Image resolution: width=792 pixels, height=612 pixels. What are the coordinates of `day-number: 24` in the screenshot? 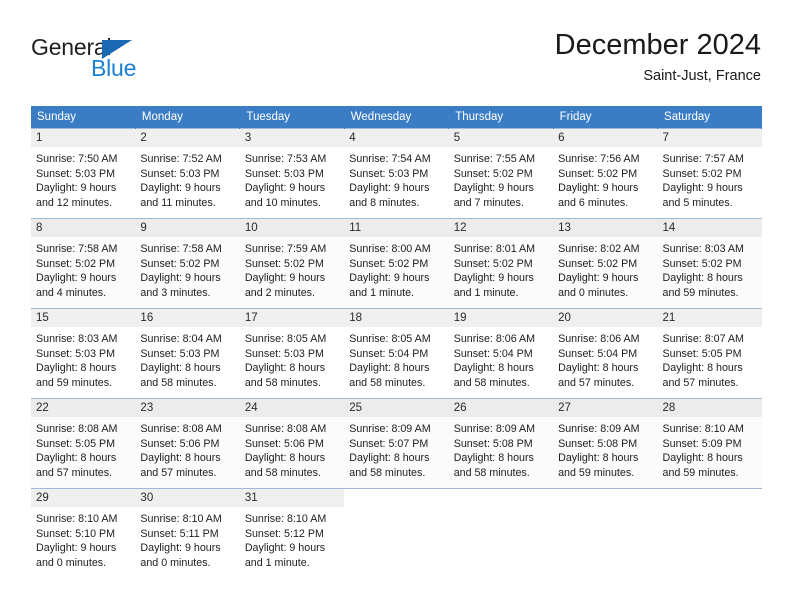 It's located at (292, 408).